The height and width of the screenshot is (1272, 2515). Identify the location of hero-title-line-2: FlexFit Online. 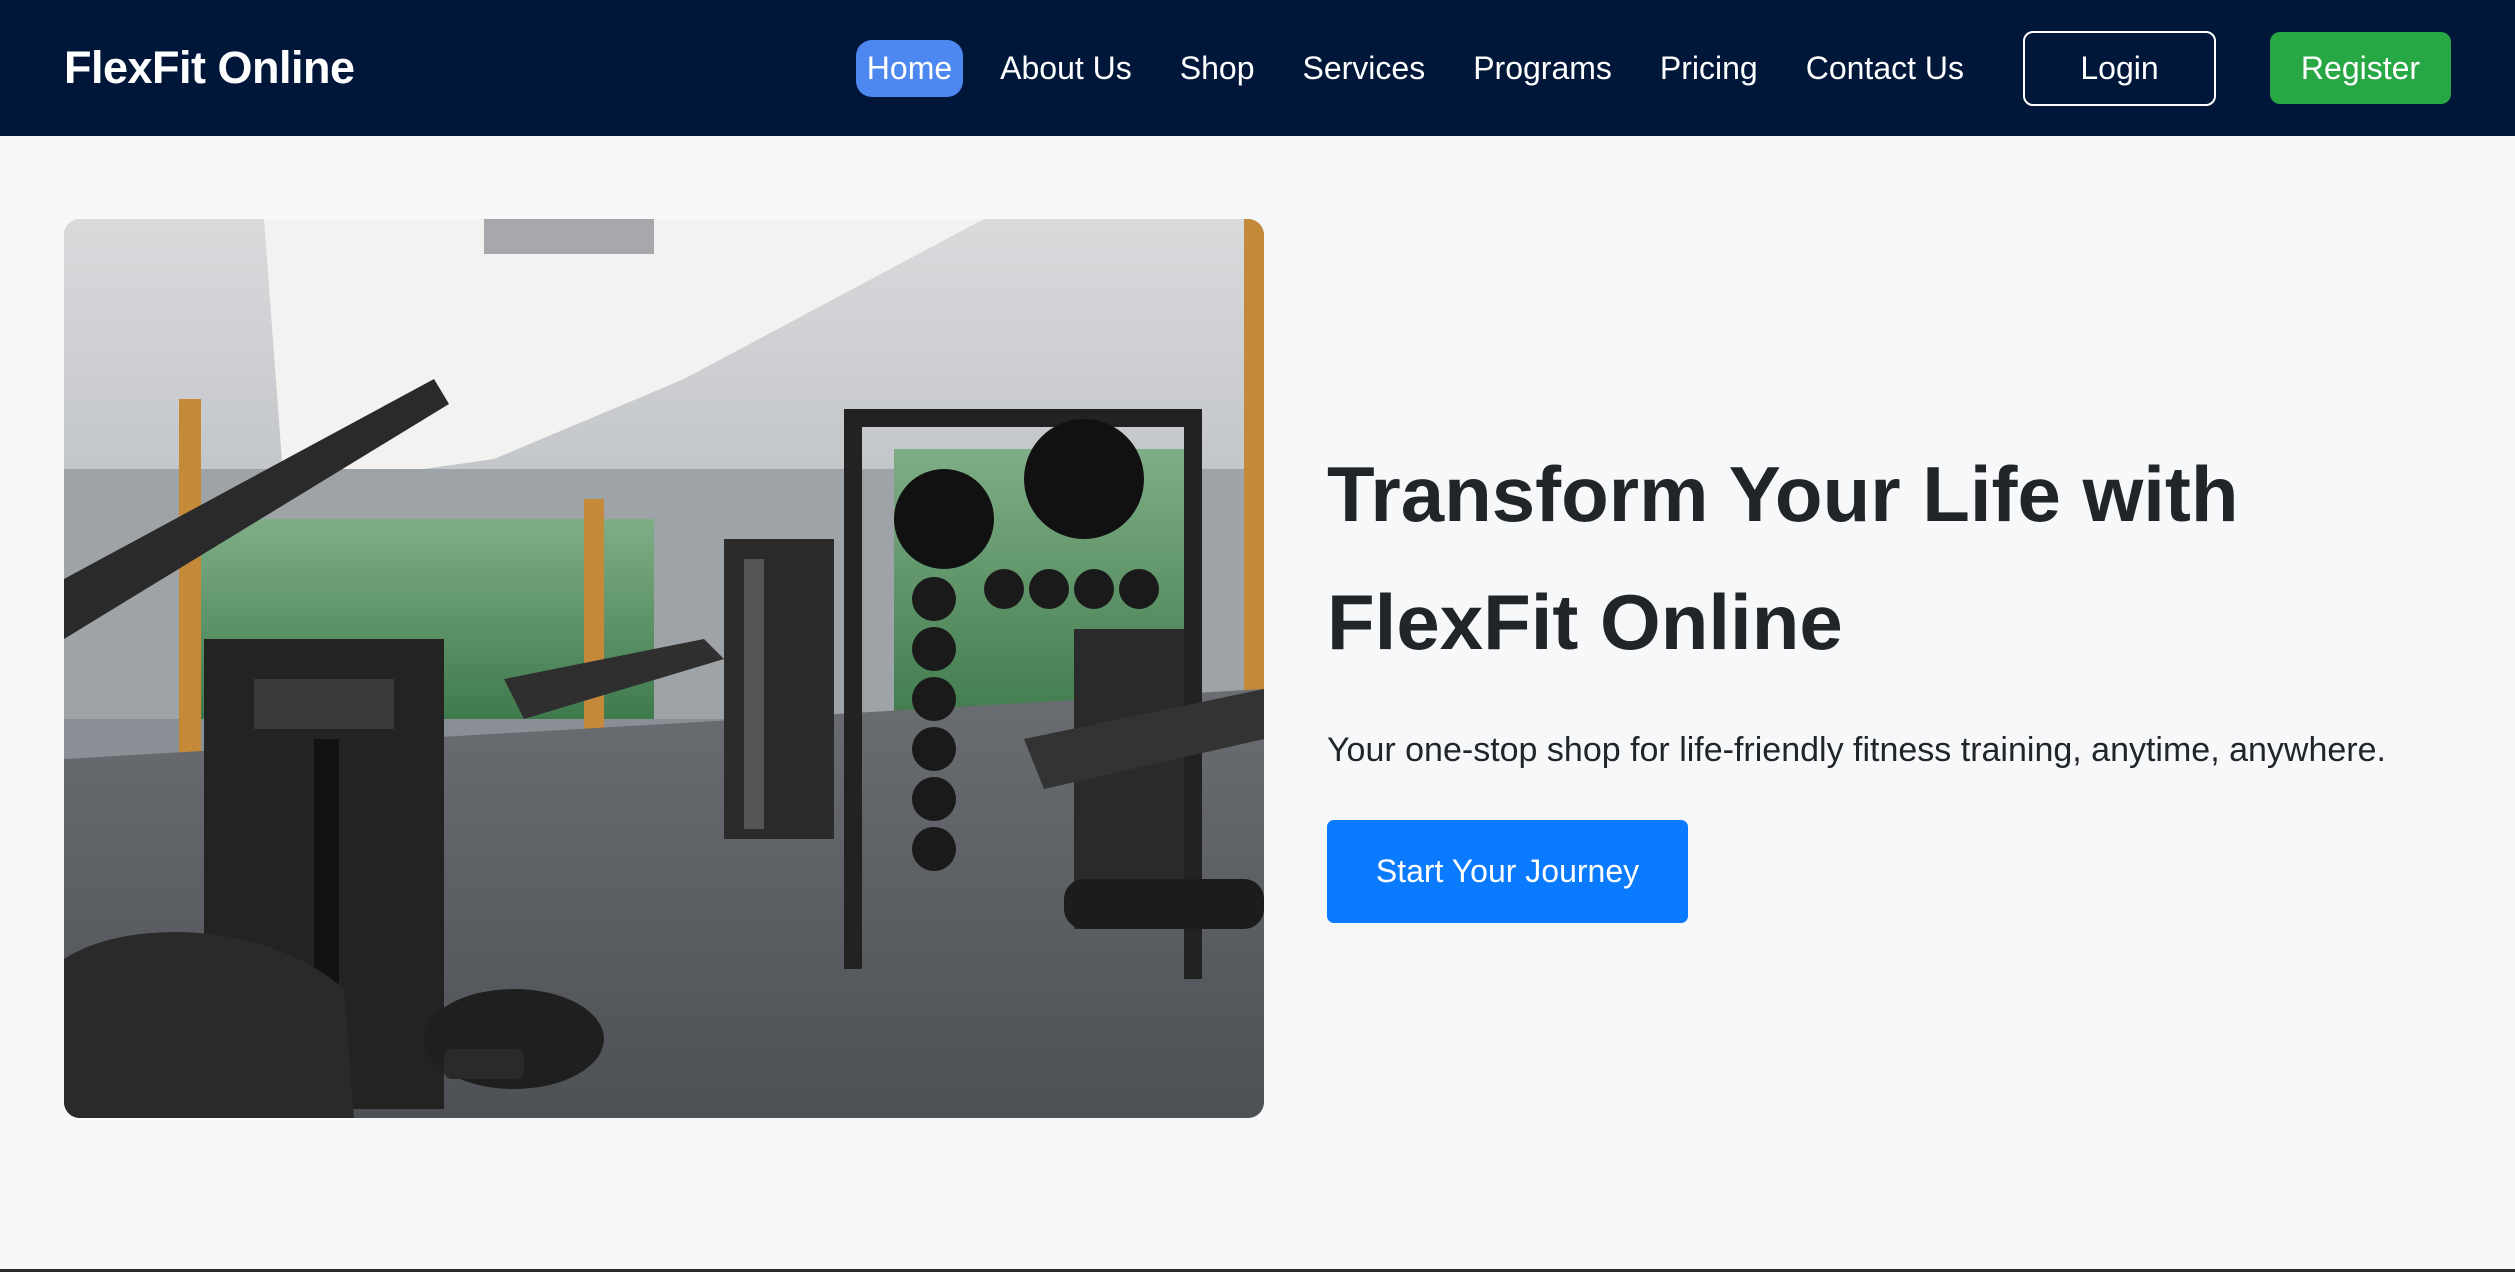
(1585, 622).